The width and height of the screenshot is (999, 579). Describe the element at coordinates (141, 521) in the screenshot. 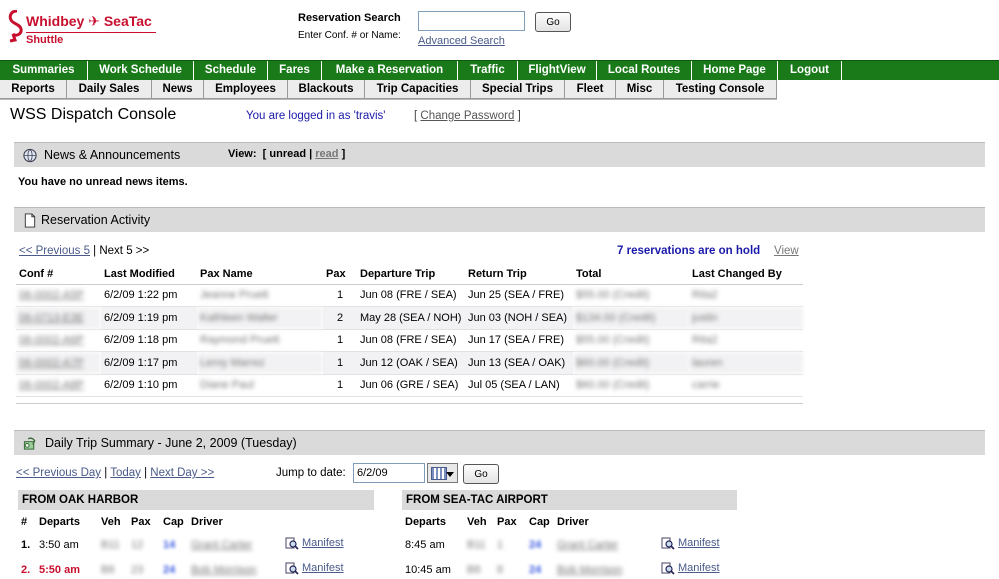

I see `oak-col-pax: Pax` at that location.